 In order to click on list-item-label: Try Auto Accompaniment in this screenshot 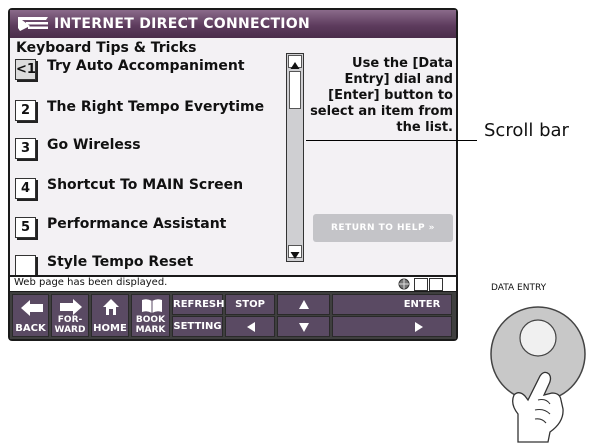, I will do `click(146, 66)`.